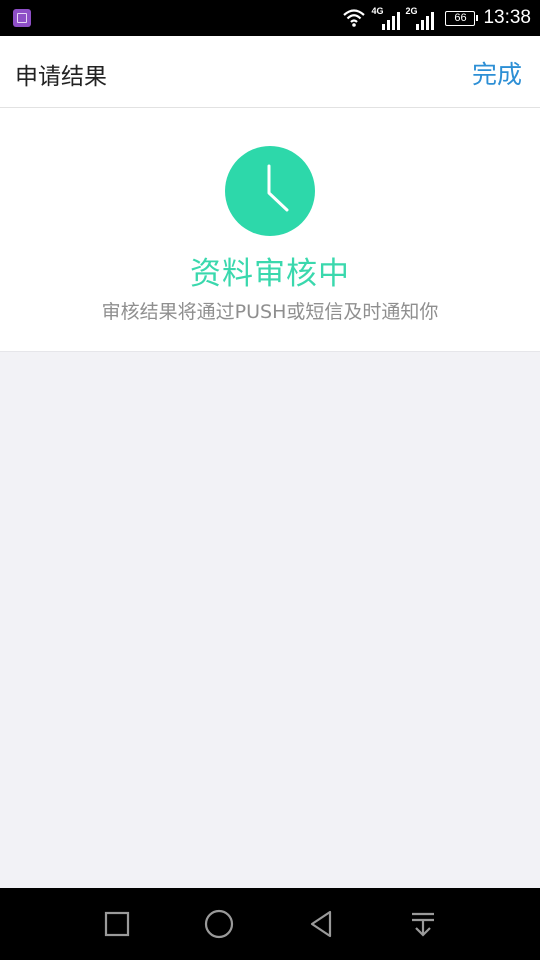 This screenshot has height=960, width=540. I want to click on header: 申请结果 完成, so click(270, 72).